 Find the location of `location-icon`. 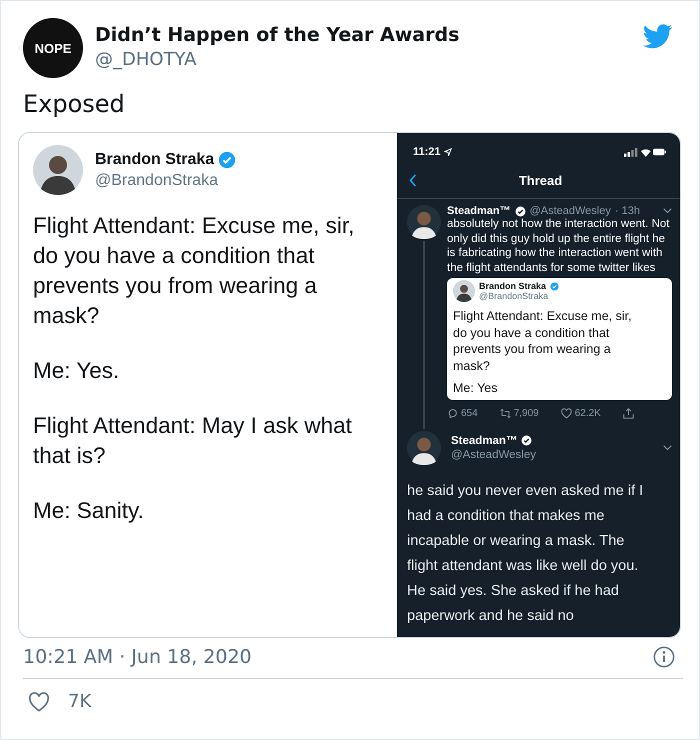

location-icon is located at coordinates (448, 152).